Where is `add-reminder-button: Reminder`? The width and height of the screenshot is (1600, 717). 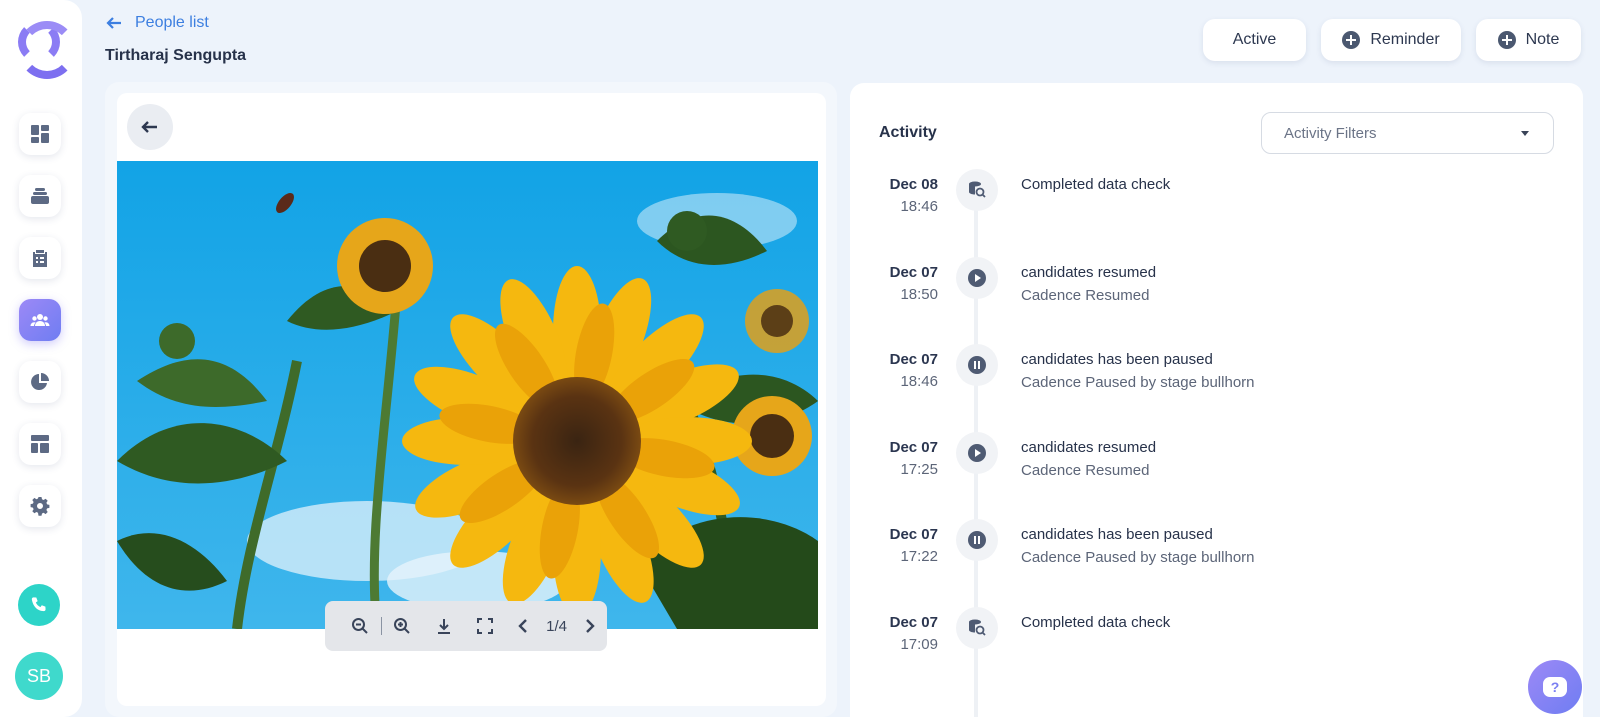 add-reminder-button: Reminder is located at coordinates (1391, 40).